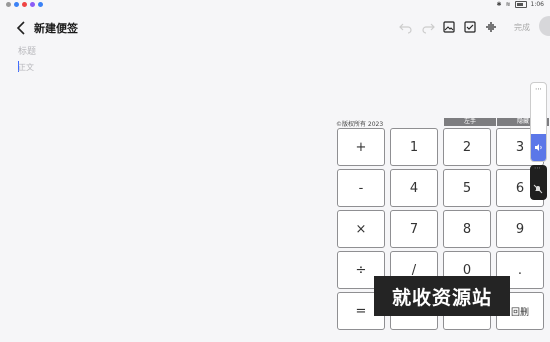 This screenshot has width=550, height=342. Describe the element at coordinates (26, 67) in the screenshot. I see `note-body-input: 正文` at that location.